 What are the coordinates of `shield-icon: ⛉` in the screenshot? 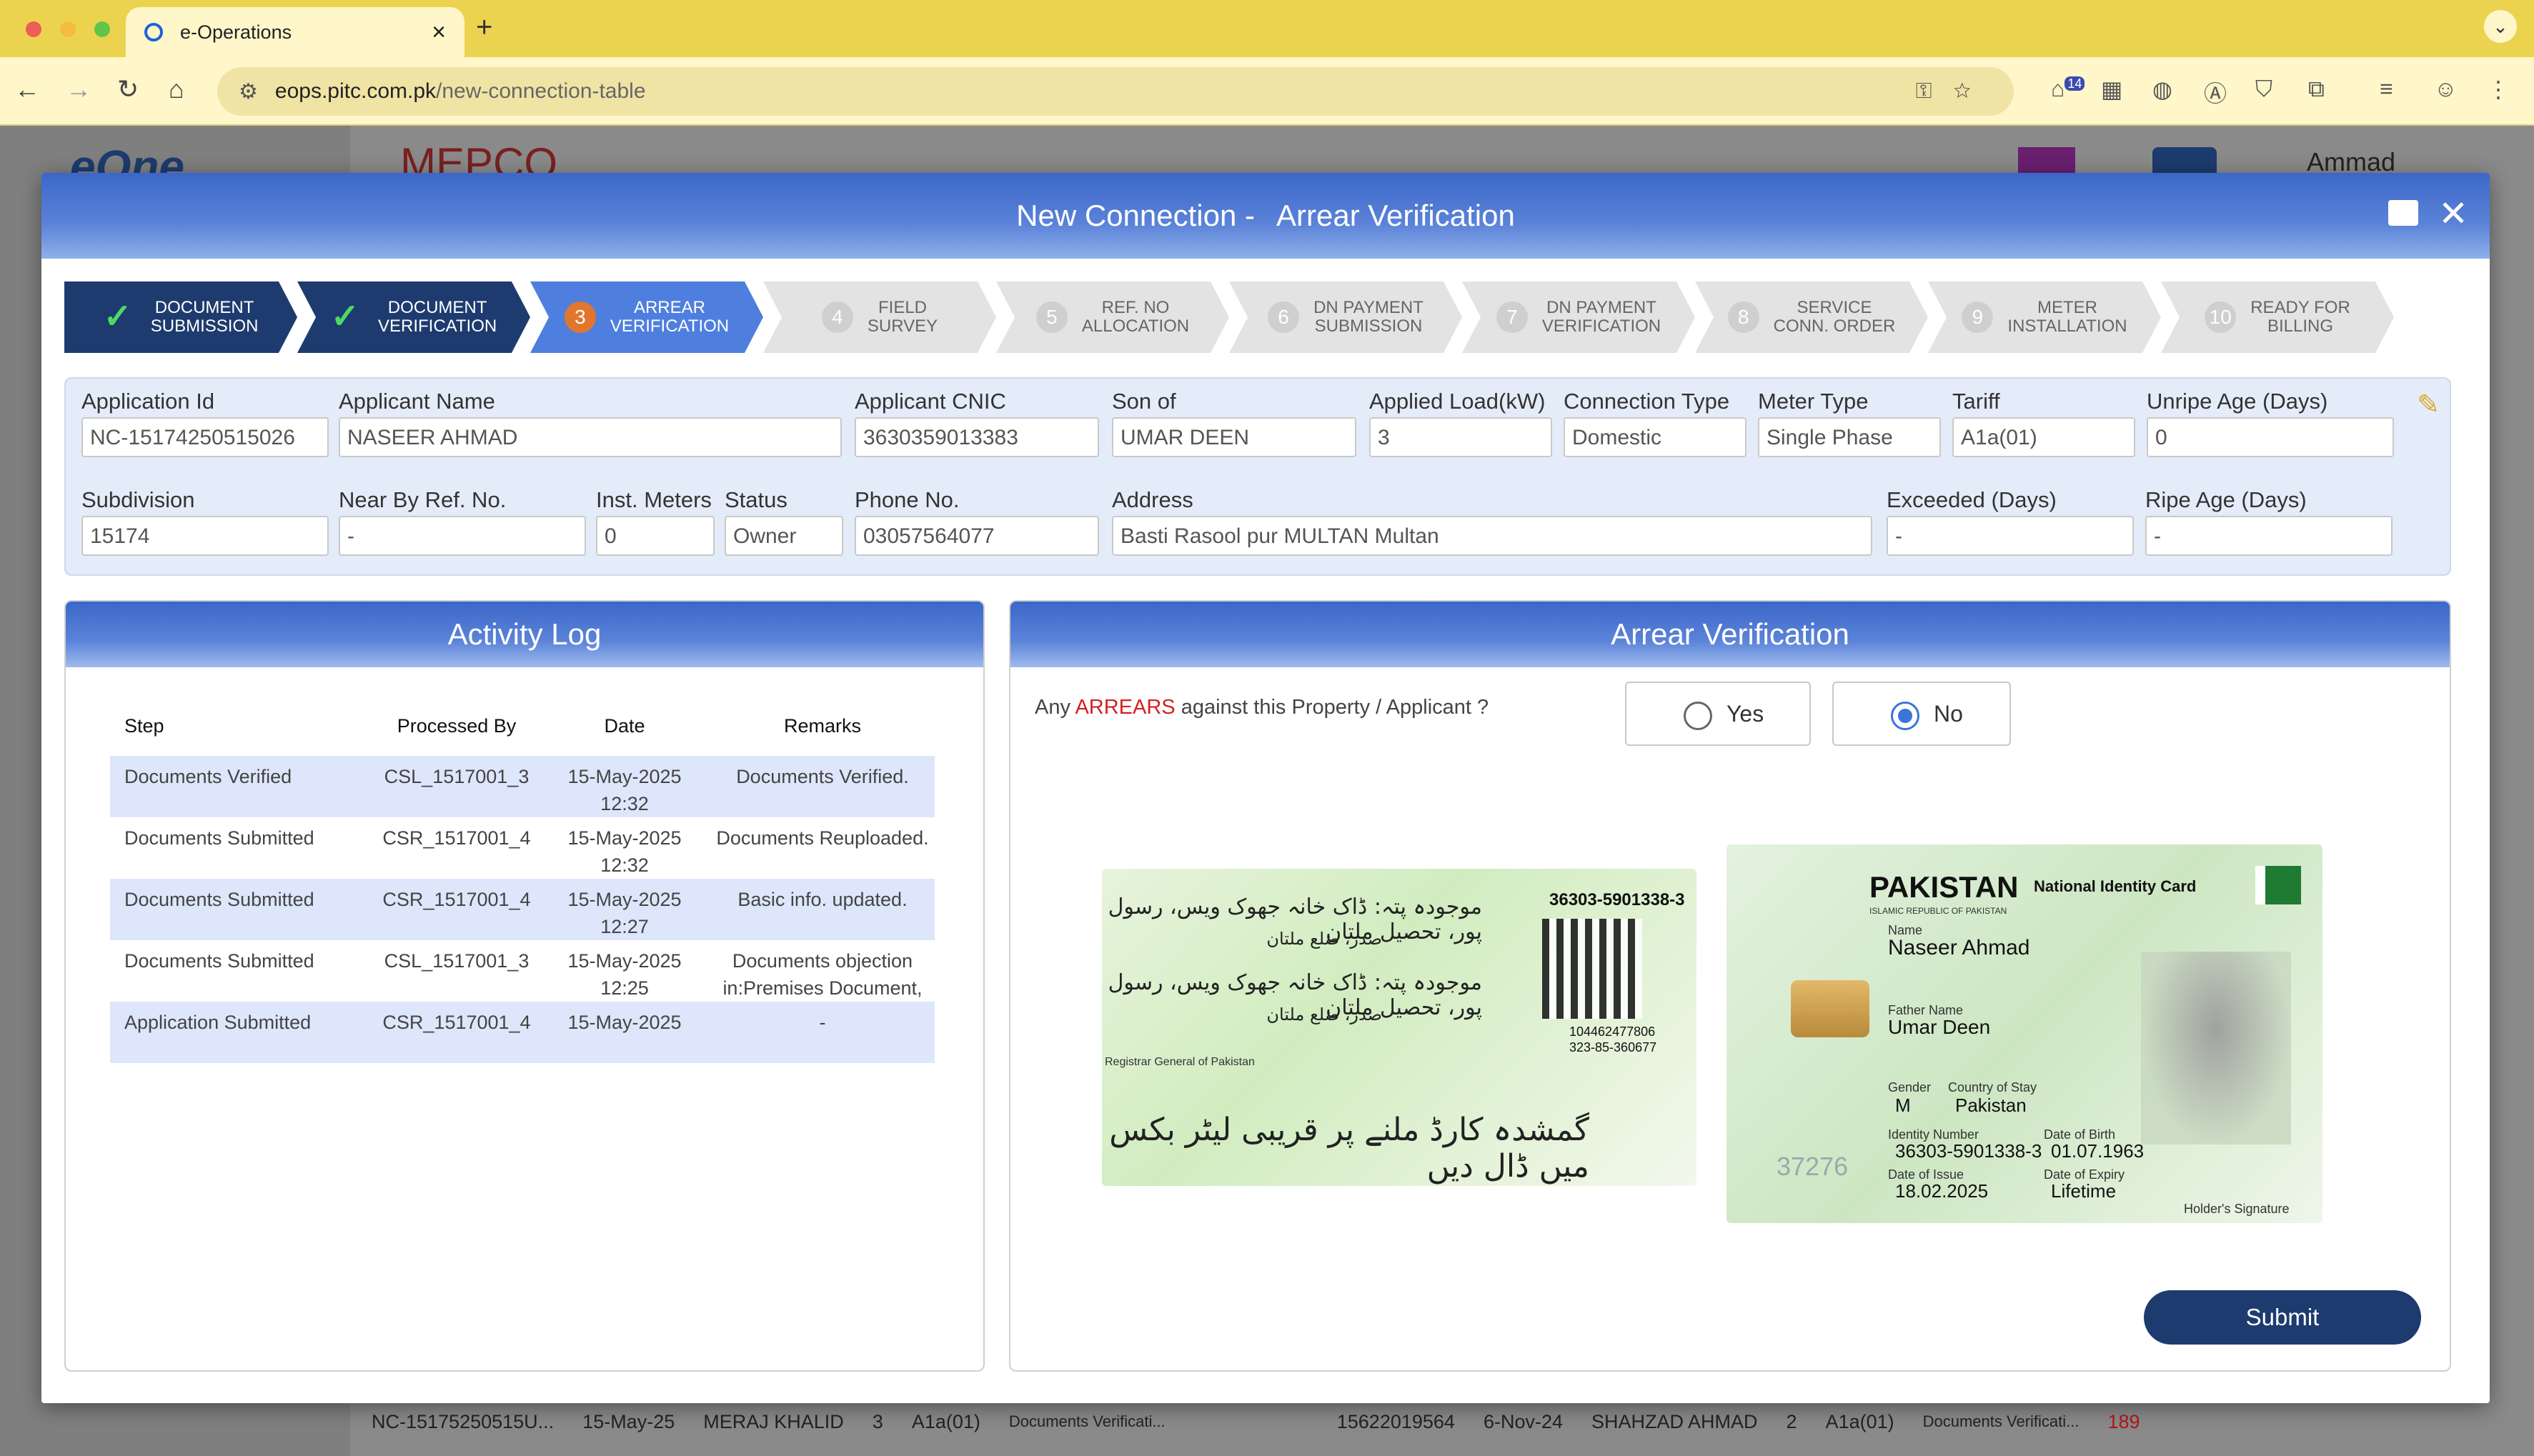 It's located at (2263, 89).